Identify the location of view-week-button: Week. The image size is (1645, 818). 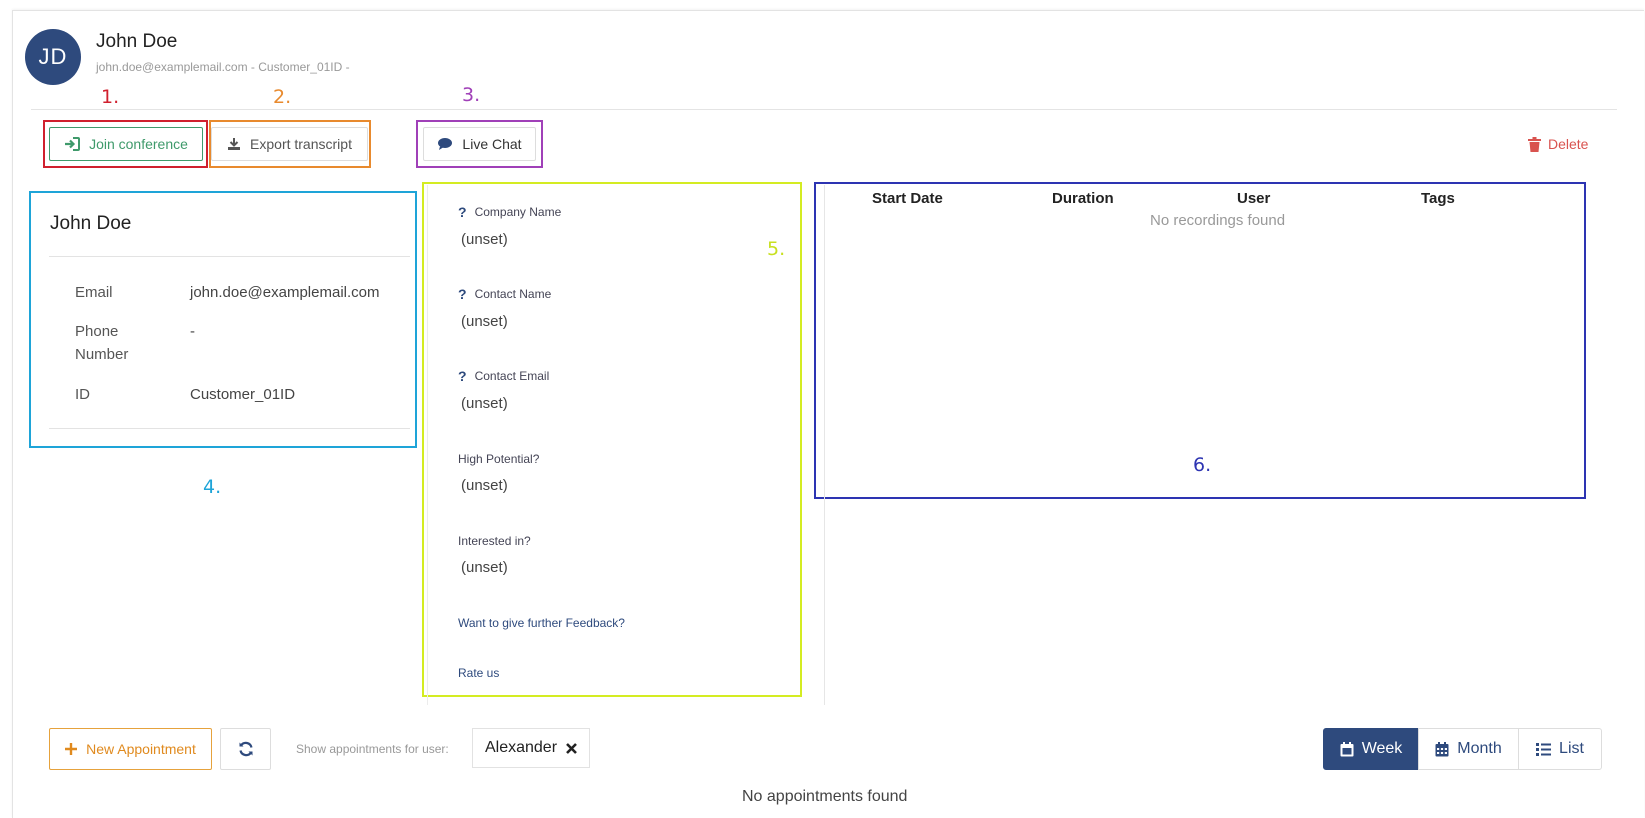
(1371, 749).